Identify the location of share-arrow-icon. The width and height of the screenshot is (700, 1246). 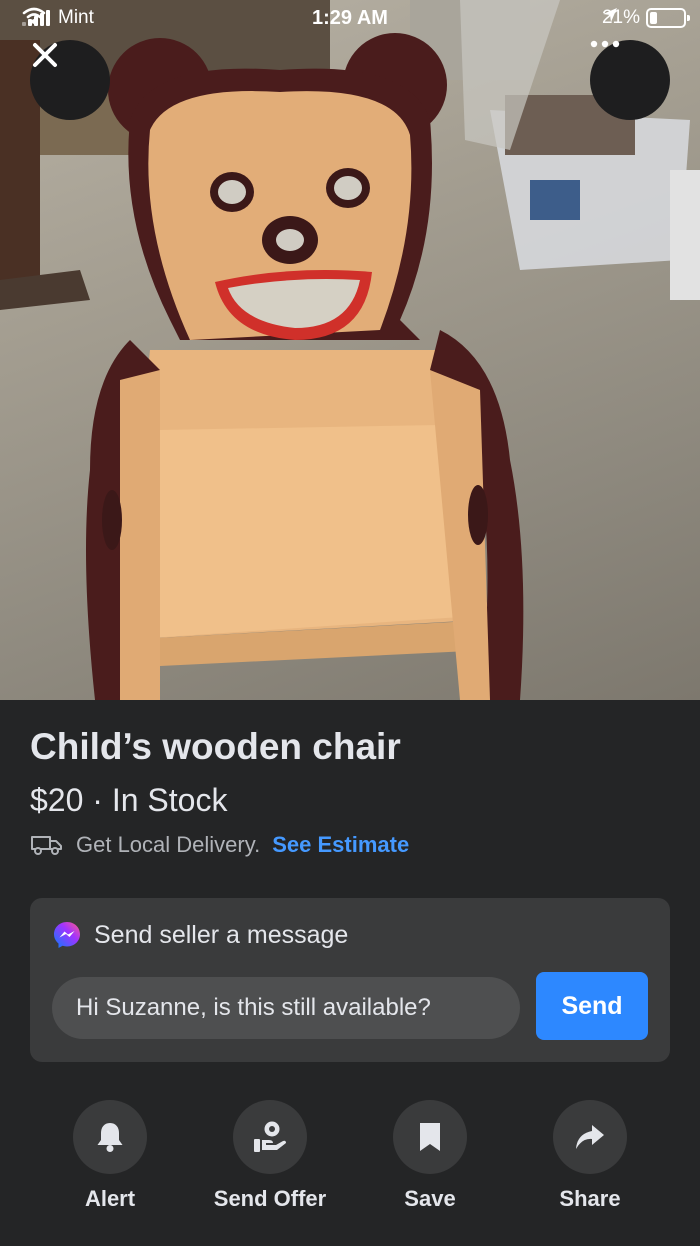
(590, 1137).